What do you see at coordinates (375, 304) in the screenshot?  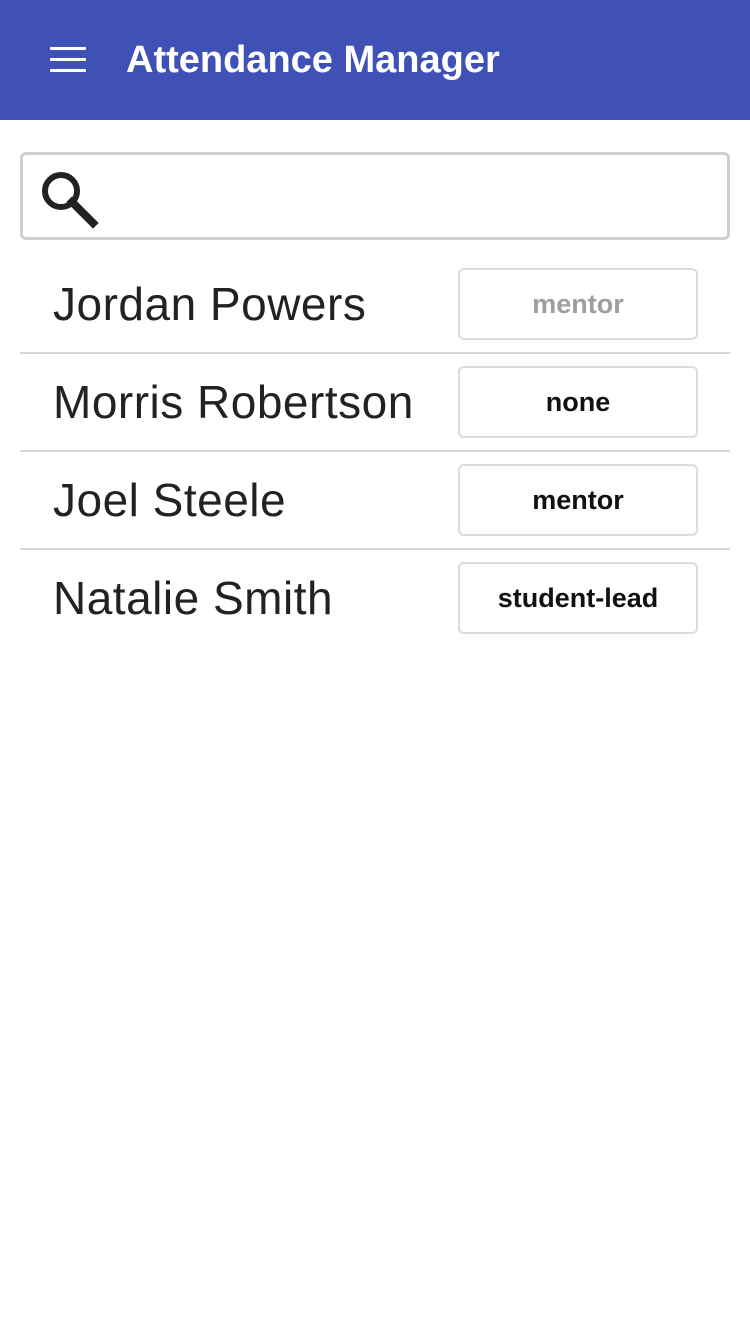 I see `list-item: Jordan Powers mentor` at bounding box center [375, 304].